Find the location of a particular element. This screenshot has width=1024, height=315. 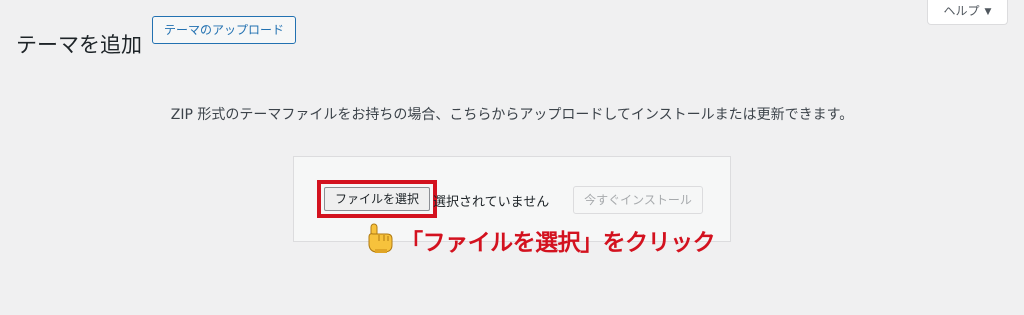

annotation-text: 「ファイルを選択」をクリック is located at coordinates (558, 243).